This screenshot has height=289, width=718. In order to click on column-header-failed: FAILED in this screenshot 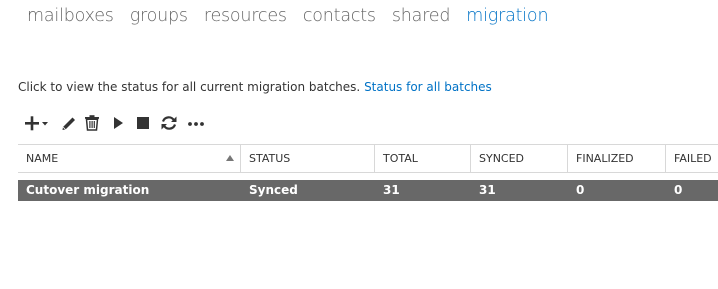, I will do `click(692, 158)`.